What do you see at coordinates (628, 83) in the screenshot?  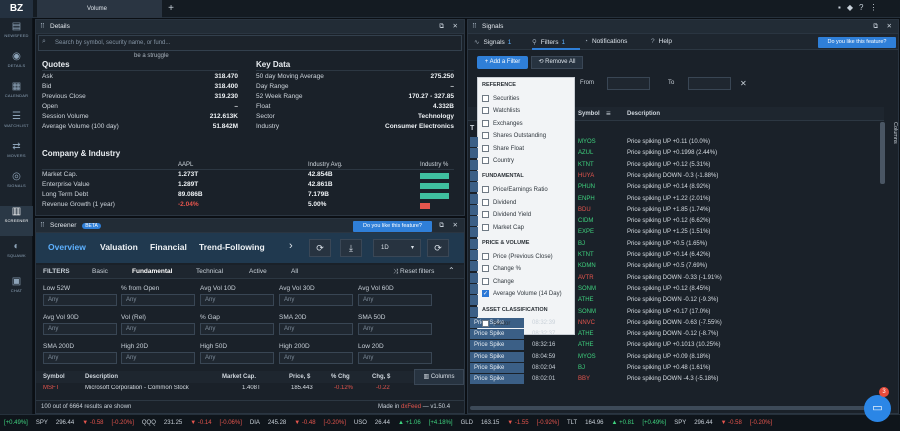 I see `from-input` at bounding box center [628, 83].